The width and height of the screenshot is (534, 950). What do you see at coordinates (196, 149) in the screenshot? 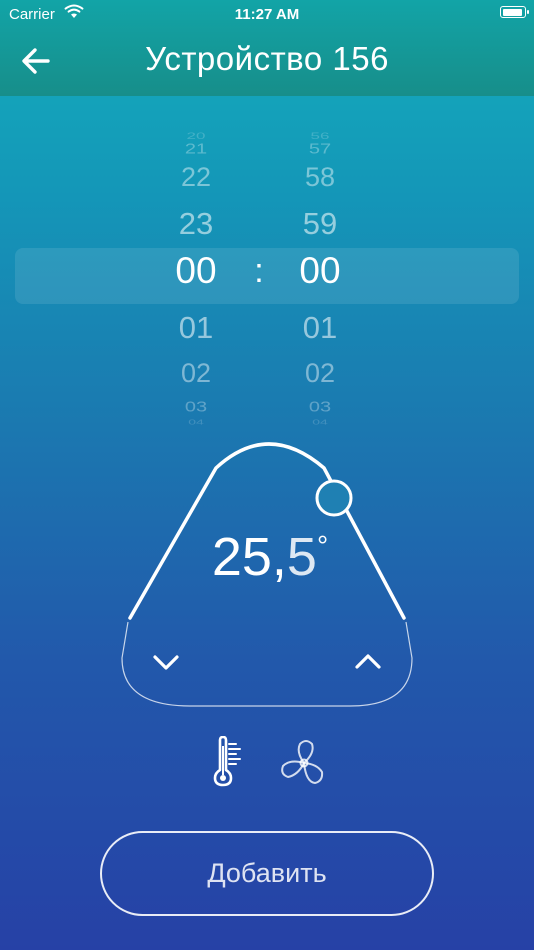
I see `hour-option: 21` at bounding box center [196, 149].